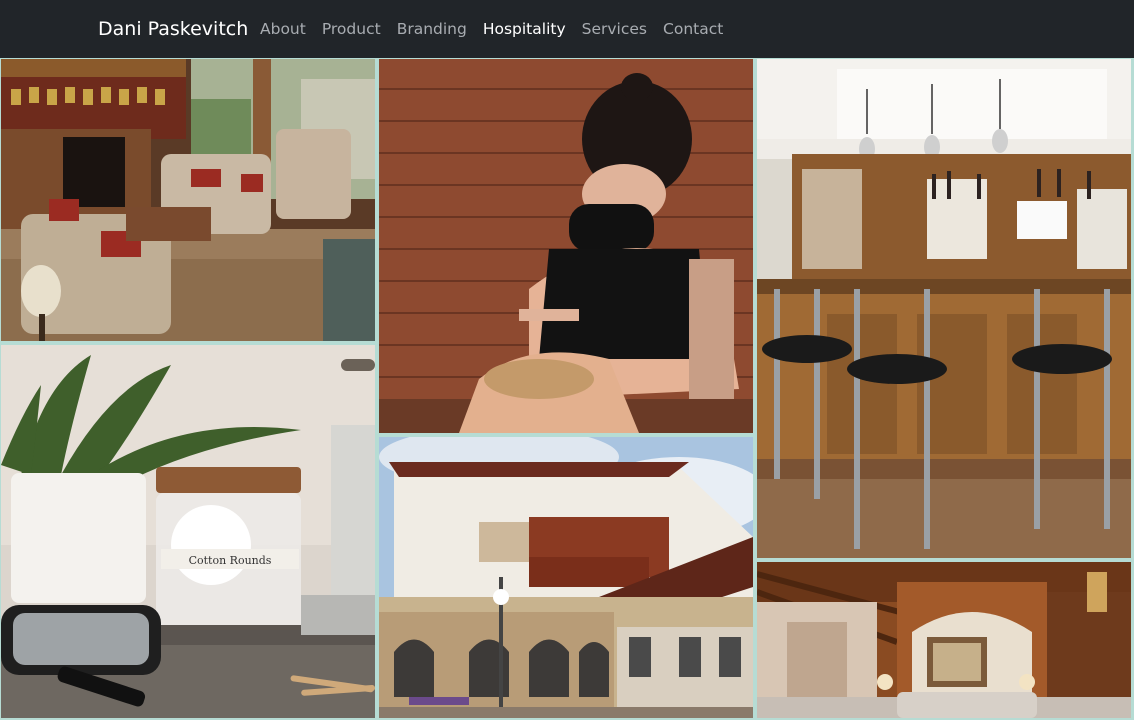 Image resolution: width=1134 pixels, height=720 pixels. Describe the element at coordinates (351, 29) in the screenshot. I see `nav-link-product: Product` at that location.